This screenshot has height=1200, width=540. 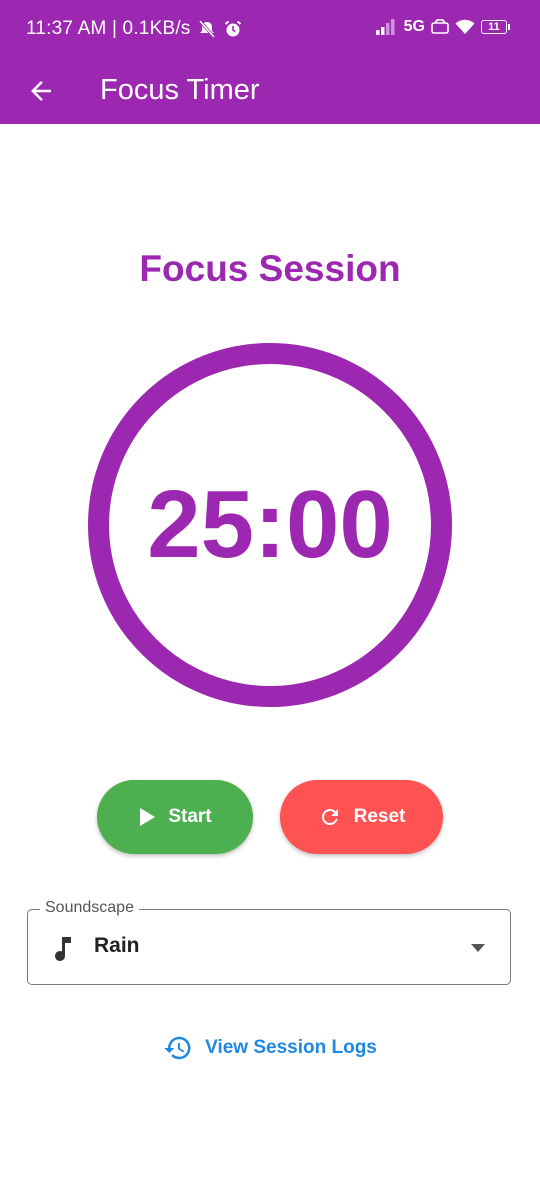 I want to click on refresh-icon, so click(x=329, y=817).